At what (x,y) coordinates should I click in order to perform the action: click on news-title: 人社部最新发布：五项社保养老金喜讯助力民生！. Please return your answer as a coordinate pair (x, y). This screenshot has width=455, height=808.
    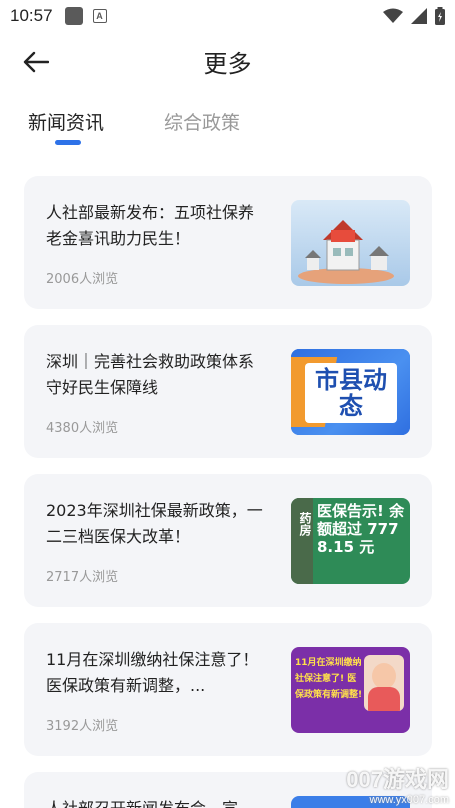
    Looking at the image, I should click on (150, 225).